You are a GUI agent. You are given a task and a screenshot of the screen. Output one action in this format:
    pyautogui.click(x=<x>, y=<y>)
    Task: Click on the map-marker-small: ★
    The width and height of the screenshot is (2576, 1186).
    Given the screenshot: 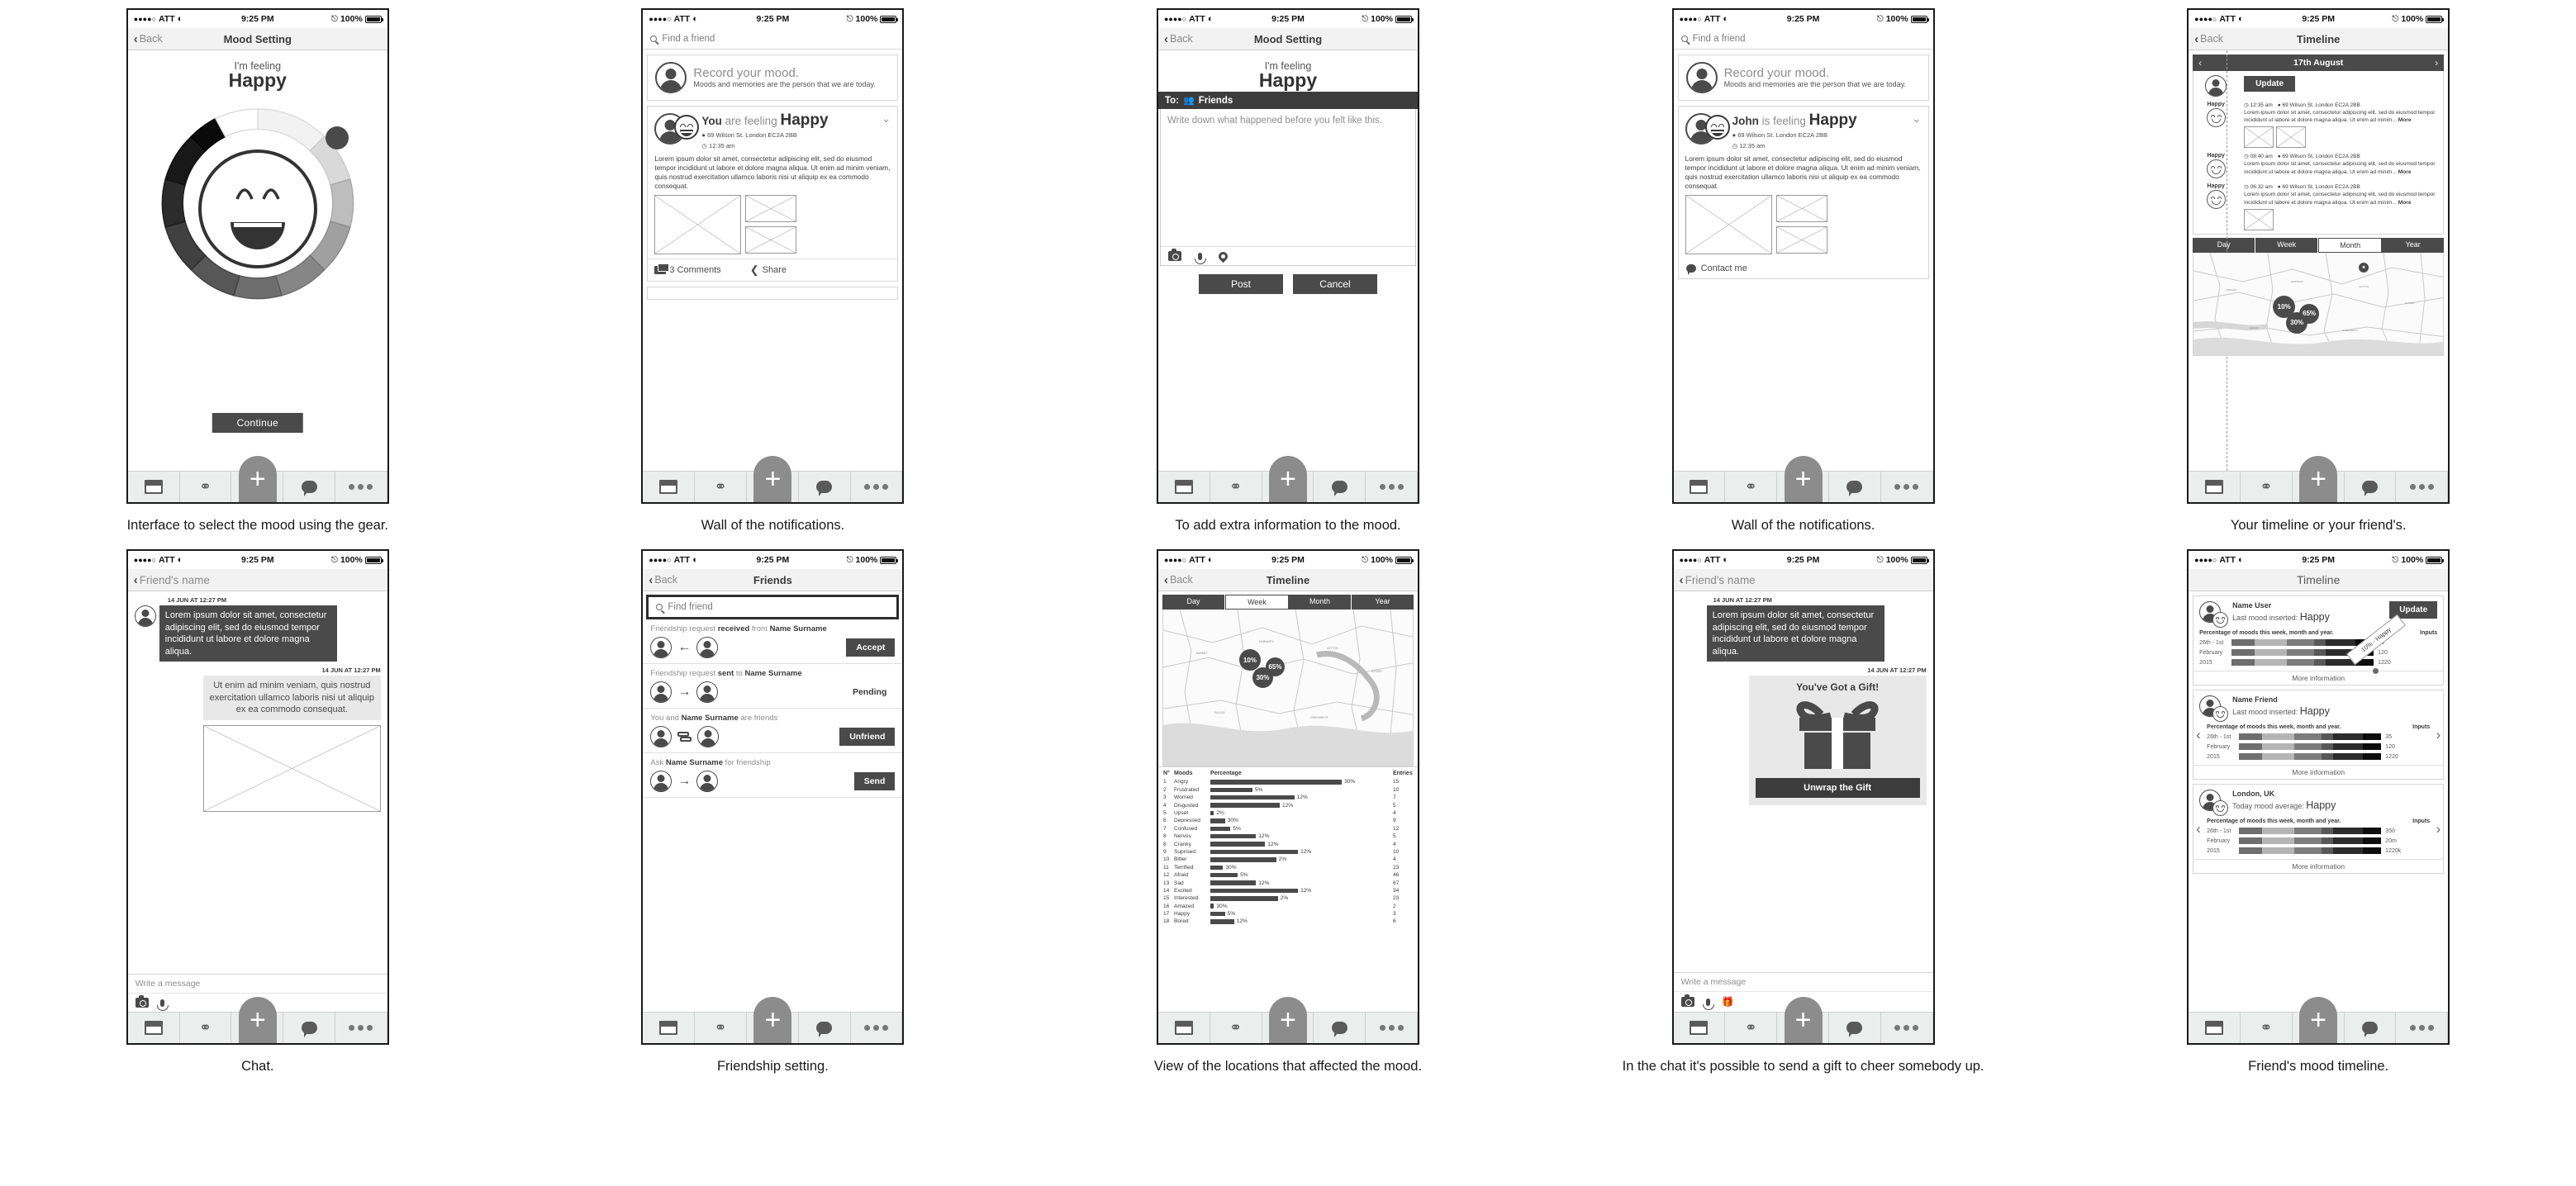 What is the action you would take?
    pyautogui.click(x=2364, y=267)
    